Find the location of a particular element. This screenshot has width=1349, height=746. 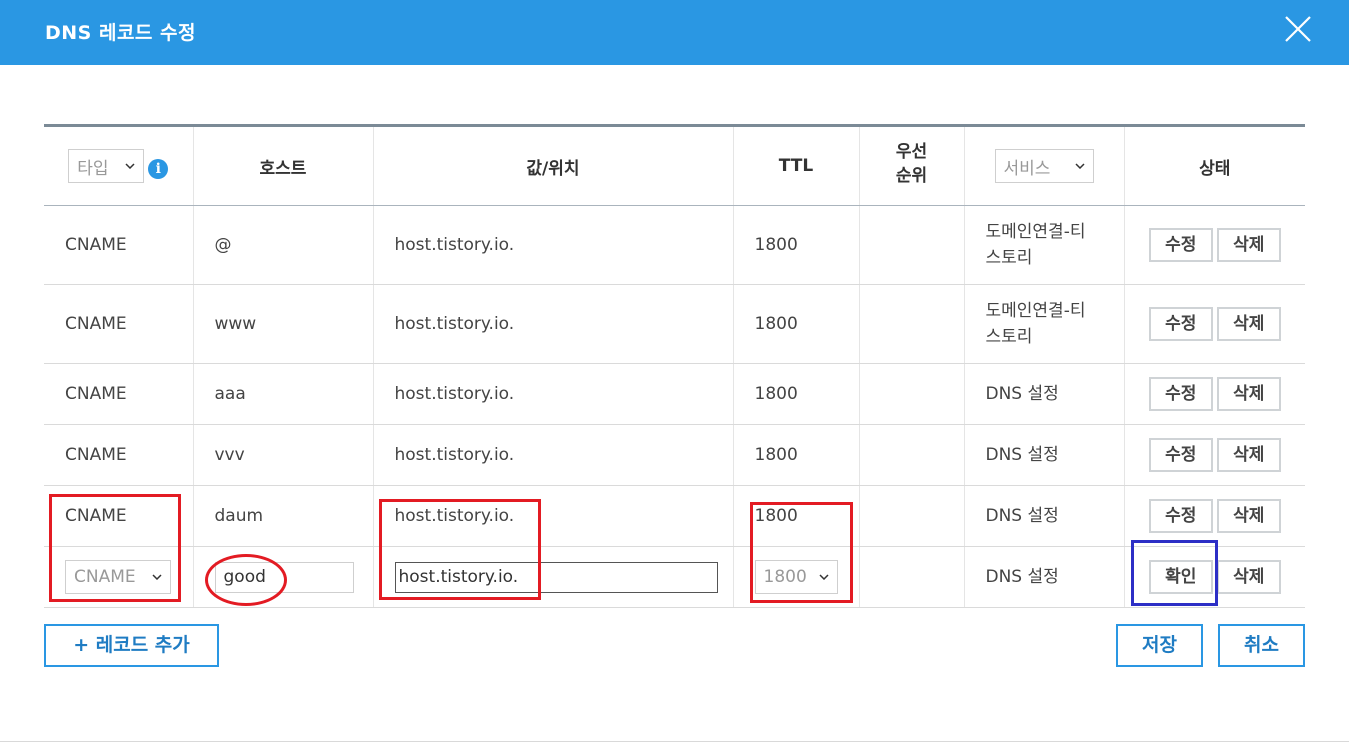

cell-host: vvv is located at coordinates (283, 455).